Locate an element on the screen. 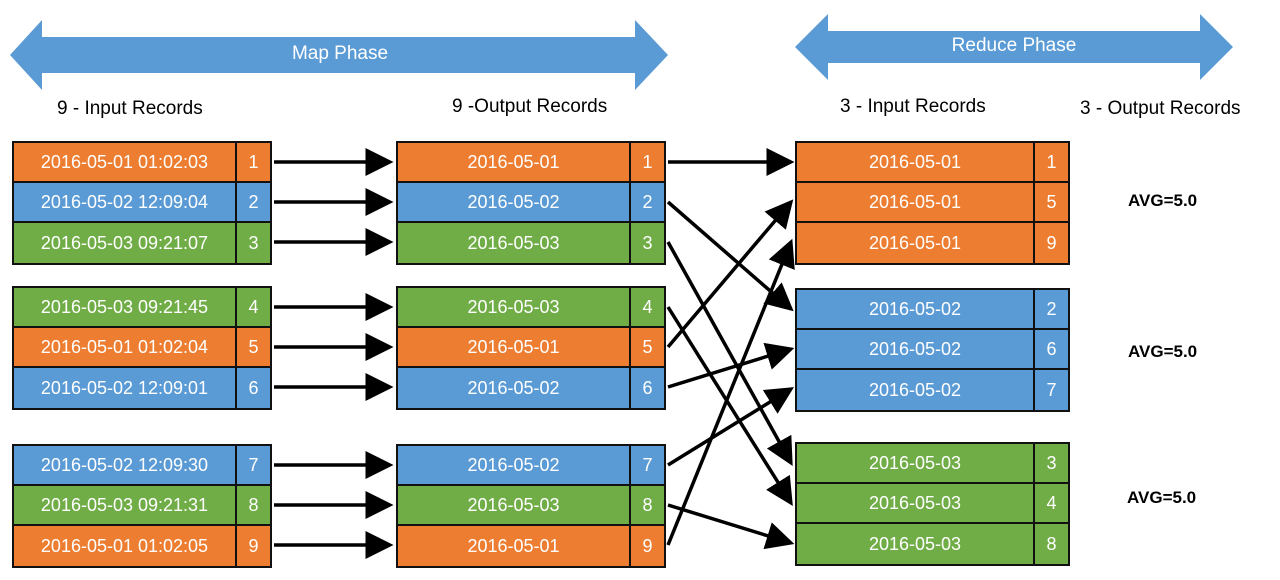 Image resolution: width=1280 pixels, height=580 pixels. reduce-input-group: 2016-05-01 1 2016-05-01 5 2016-05-01 9 is located at coordinates (932, 203).